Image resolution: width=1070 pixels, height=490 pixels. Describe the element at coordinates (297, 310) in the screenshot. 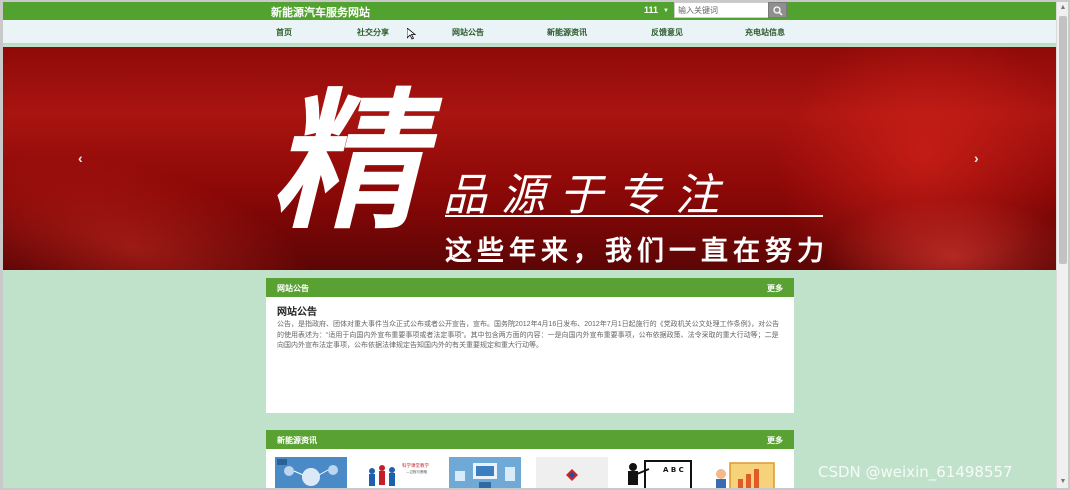

I see `notice-item-title: 网站公告` at that location.